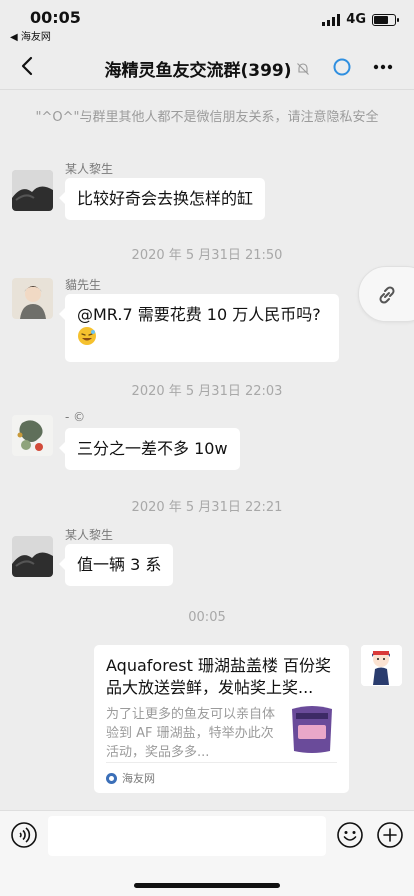  What do you see at coordinates (138, 778) in the screenshot?
I see `source-name: 海友网` at bounding box center [138, 778].